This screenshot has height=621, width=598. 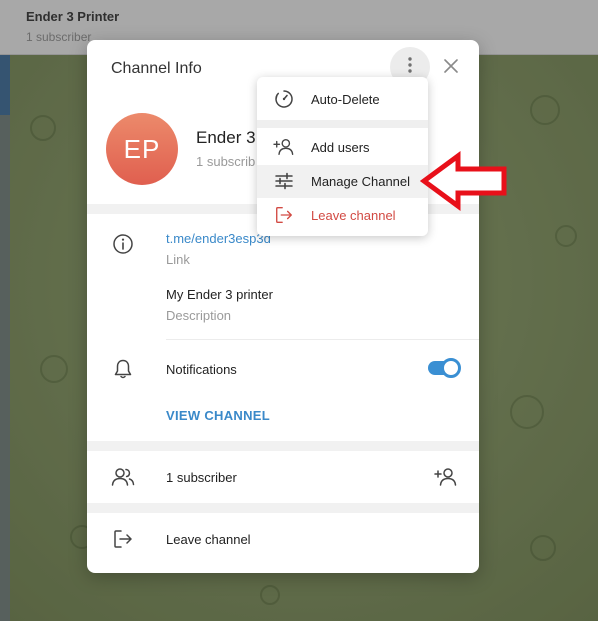 I want to click on bell-icon, so click(x=123, y=369).